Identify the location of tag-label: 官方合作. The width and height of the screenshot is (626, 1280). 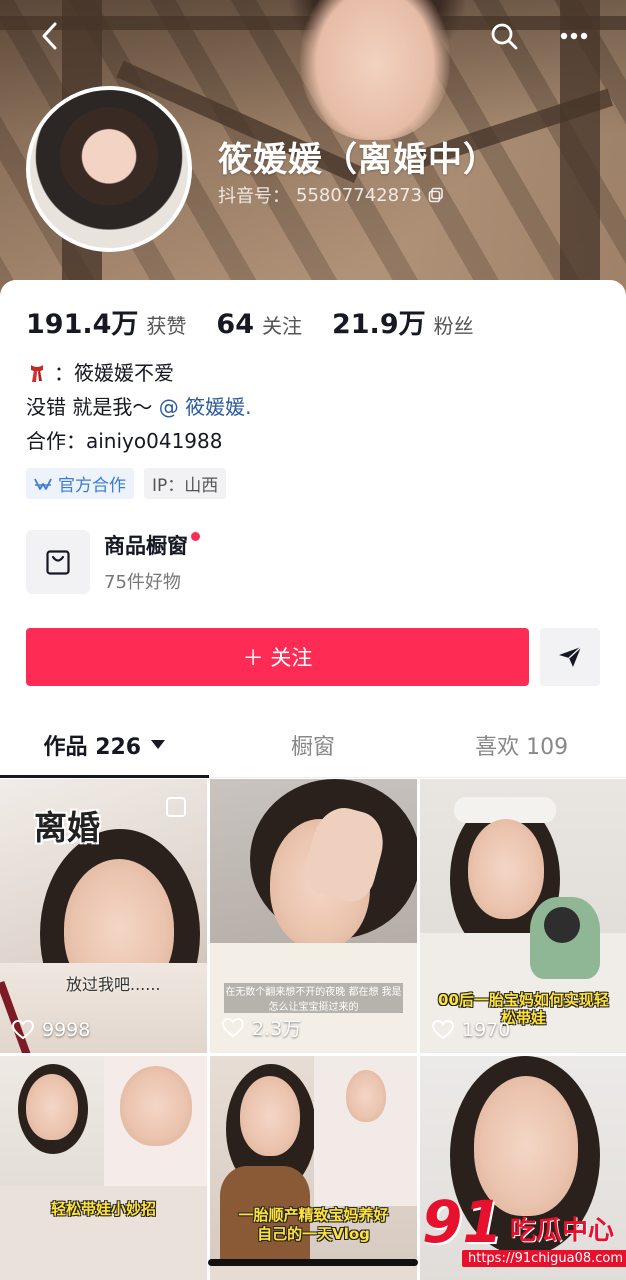
(92, 486).